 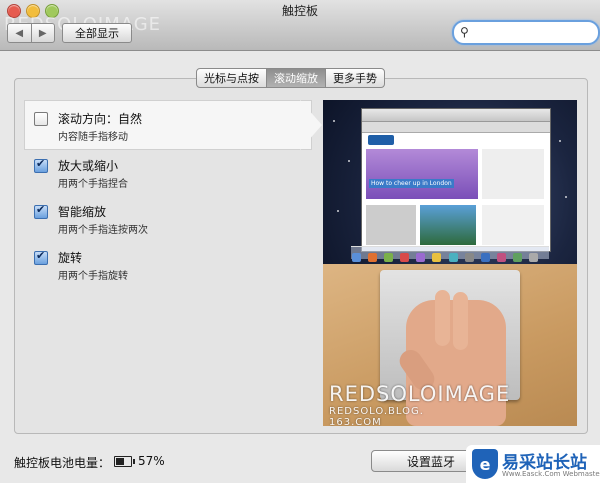 I want to click on preview-watermark: REDSOLOIMAGE, so click(x=420, y=394).